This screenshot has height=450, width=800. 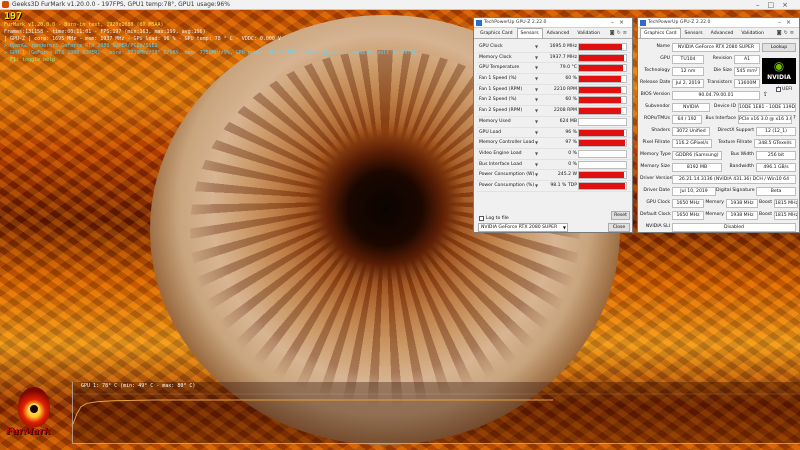 I want to click on bios-label: BIOS Version, so click(x=655, y=94).